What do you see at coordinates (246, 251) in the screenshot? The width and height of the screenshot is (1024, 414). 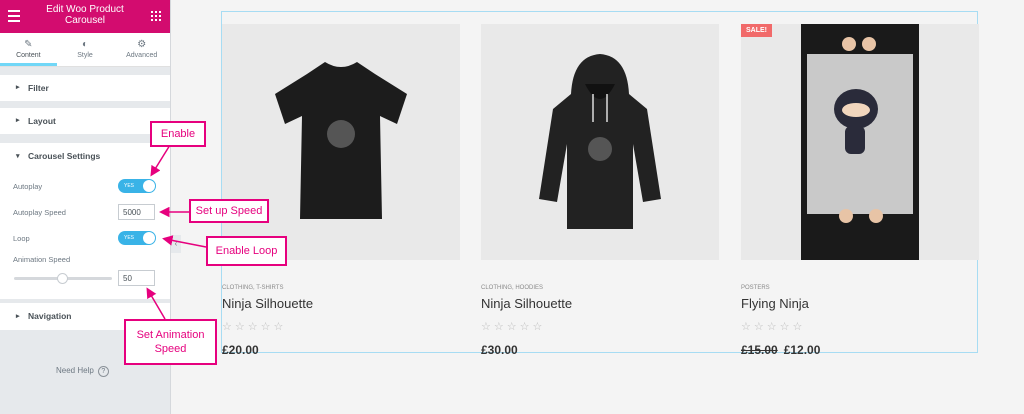 I see `annotation-loop: Enable Loop` at bounding box center [246, 251].